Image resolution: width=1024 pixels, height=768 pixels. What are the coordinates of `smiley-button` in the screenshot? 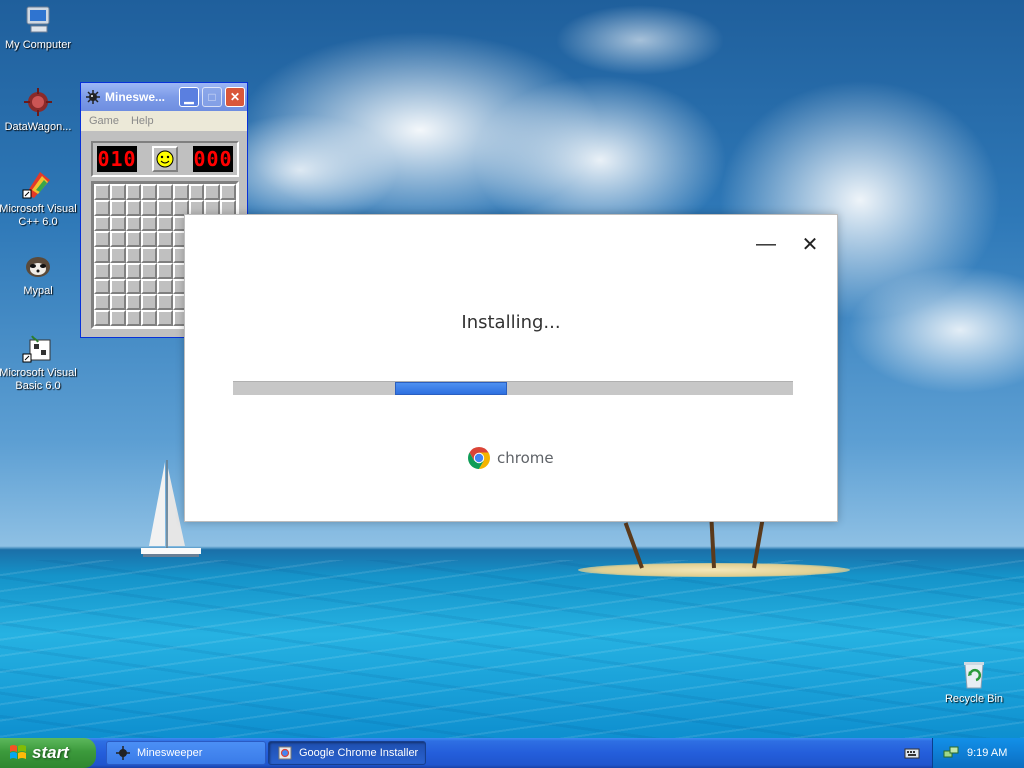 It's located at (165, 159).